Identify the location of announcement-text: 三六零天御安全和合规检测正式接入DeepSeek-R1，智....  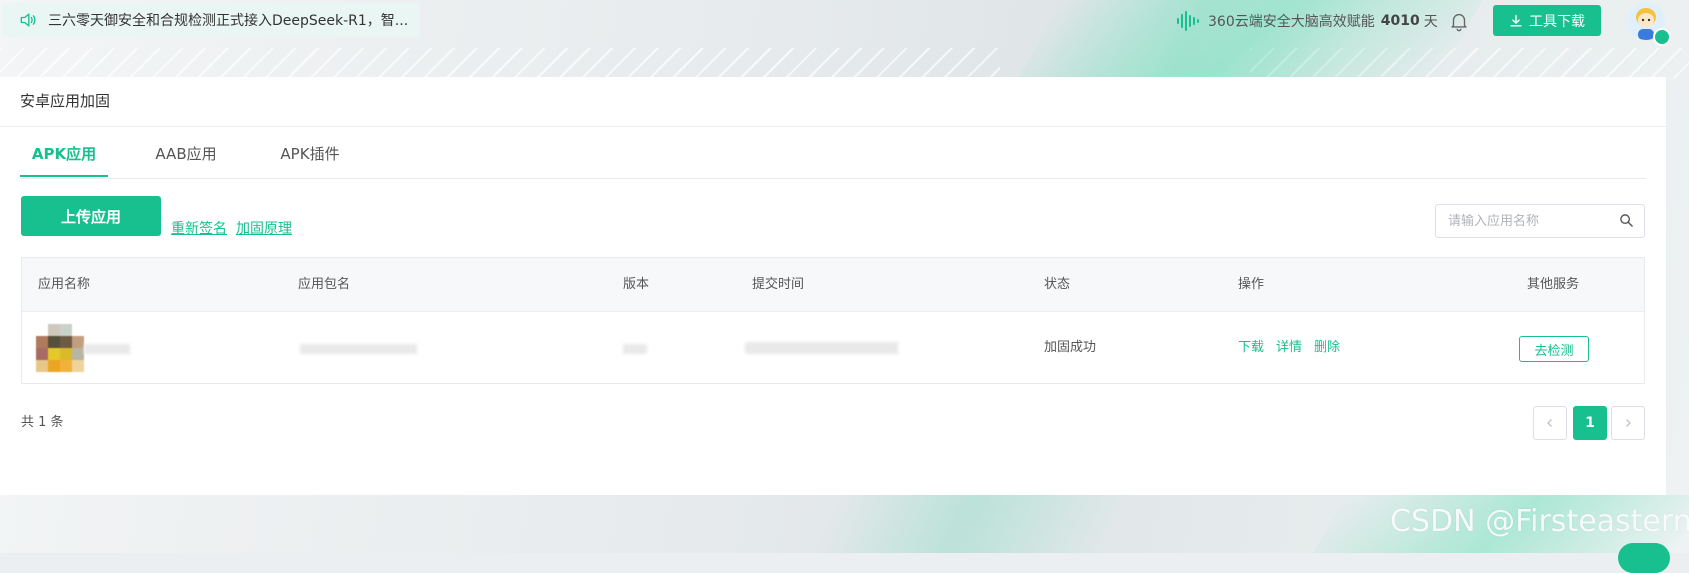
(228, 21).